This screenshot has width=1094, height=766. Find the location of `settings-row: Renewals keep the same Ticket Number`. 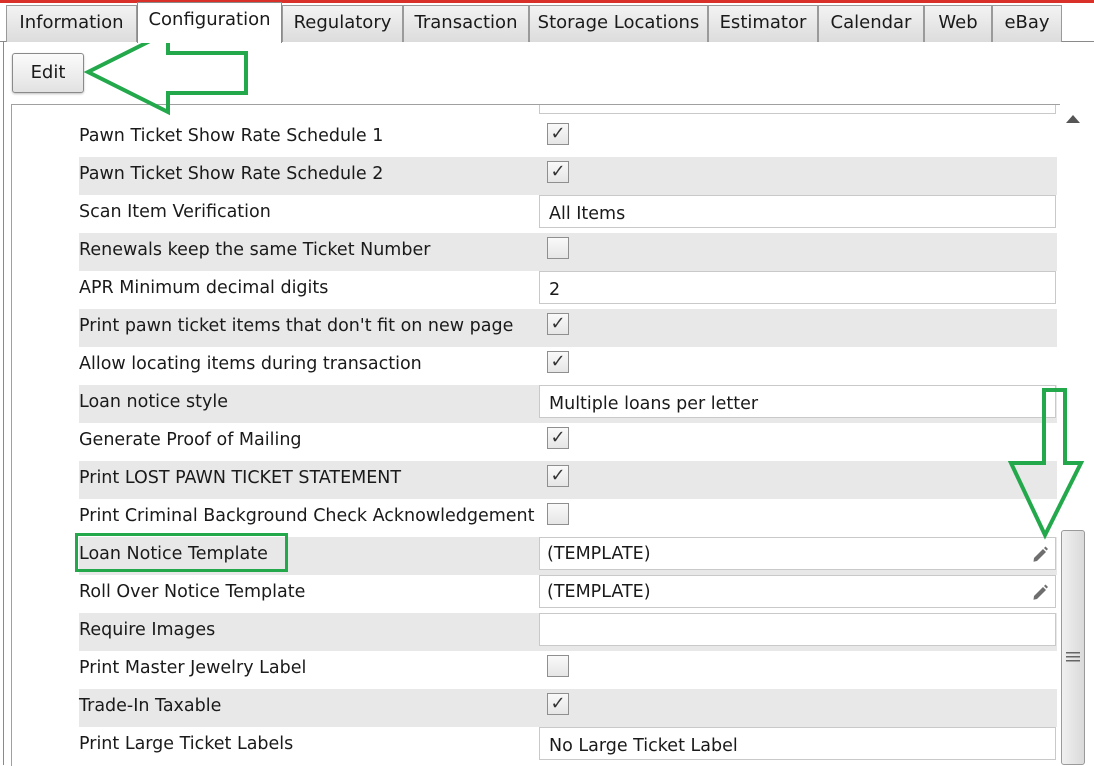

settings-row: Renewals keep the same Ticket Number is located at coordinates (568, 252).